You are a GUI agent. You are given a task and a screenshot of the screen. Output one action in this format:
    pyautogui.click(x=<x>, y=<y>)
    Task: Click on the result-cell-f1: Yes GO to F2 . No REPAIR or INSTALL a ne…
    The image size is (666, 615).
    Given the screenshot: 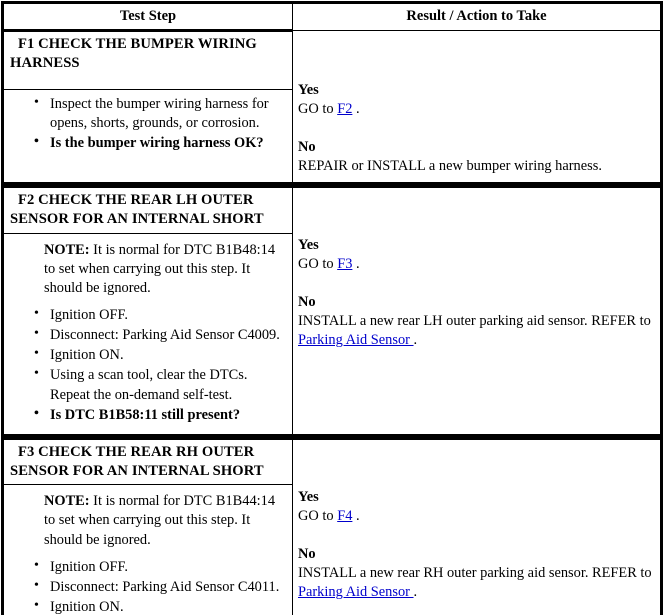 What is the action you would take?
    pyautogui.click(x=477, y=107)
    